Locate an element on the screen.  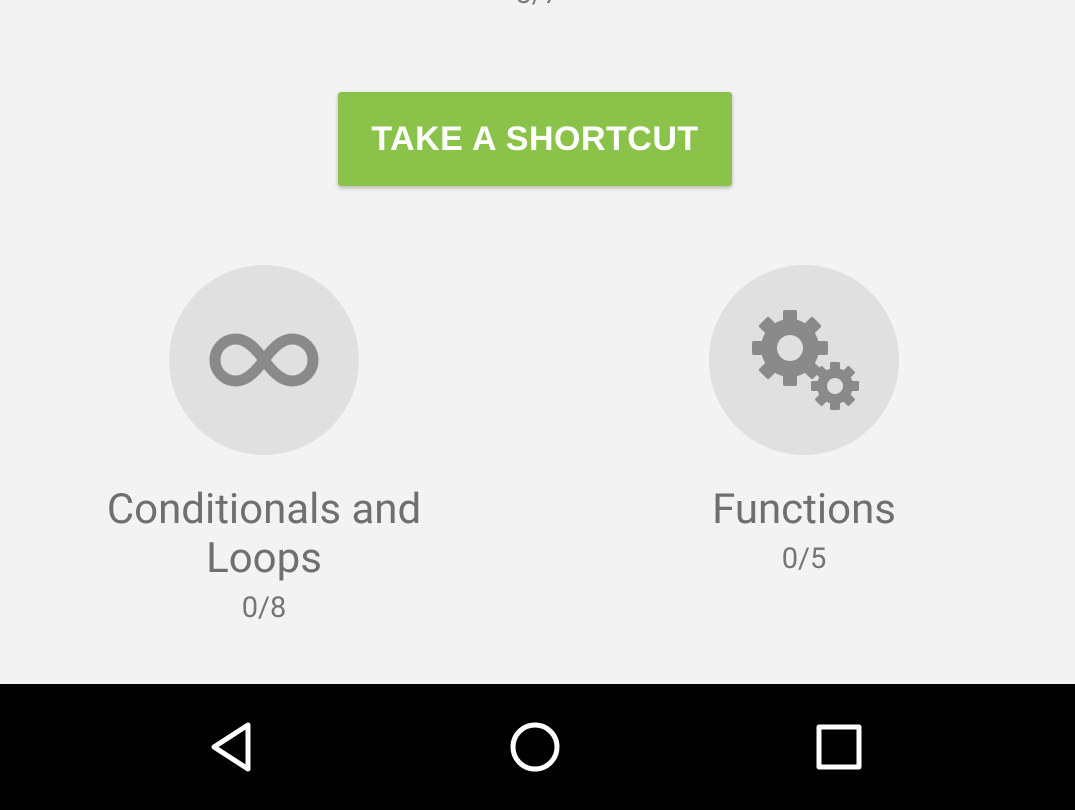
recents-button is located at coordinates (839, 747).